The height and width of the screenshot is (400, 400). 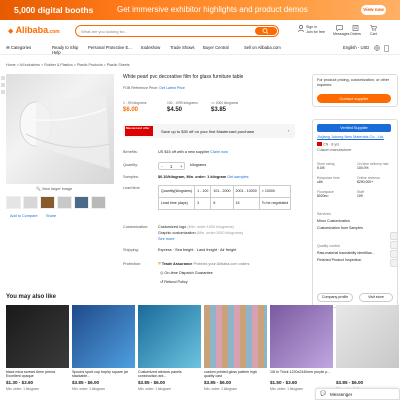 What do you see at coordinates (275, 203) in the screenshot?
I see `table-cell: To be negotiated` at bounding box center [275, 203].